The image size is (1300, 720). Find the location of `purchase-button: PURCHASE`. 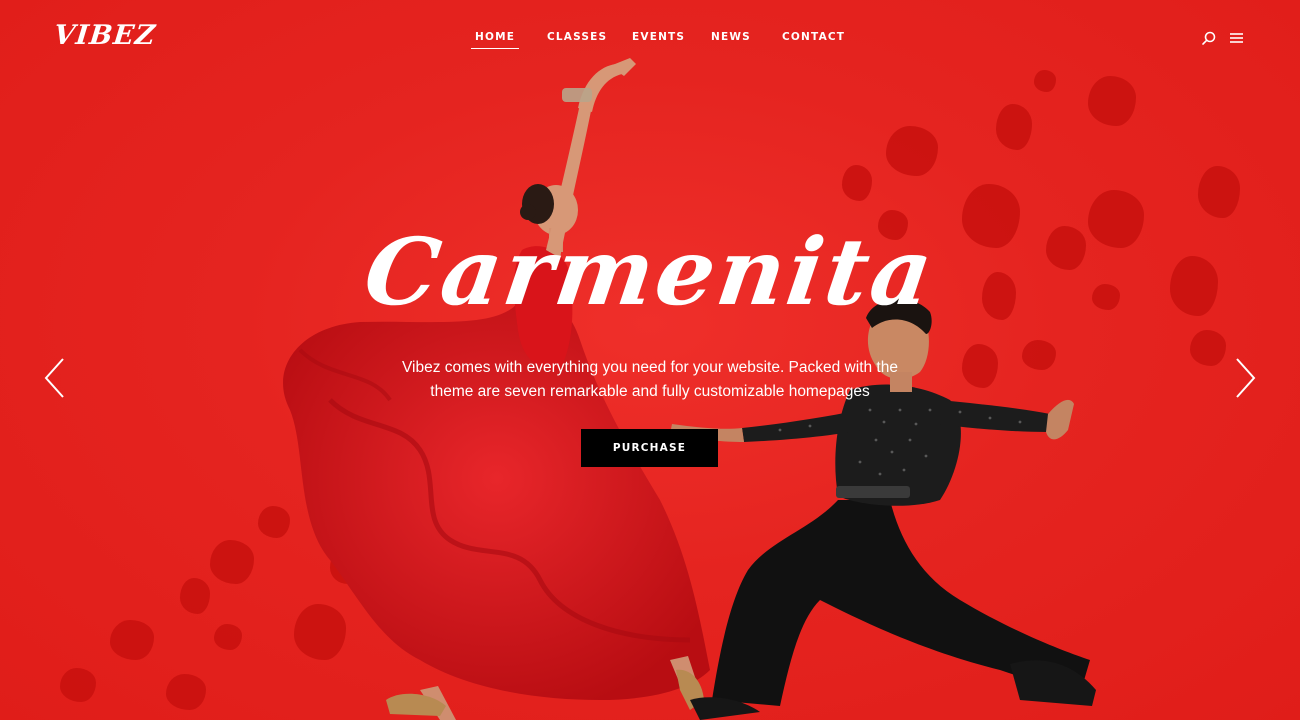

purchase-button: PURCHASE is located at coordinates (649, 448).